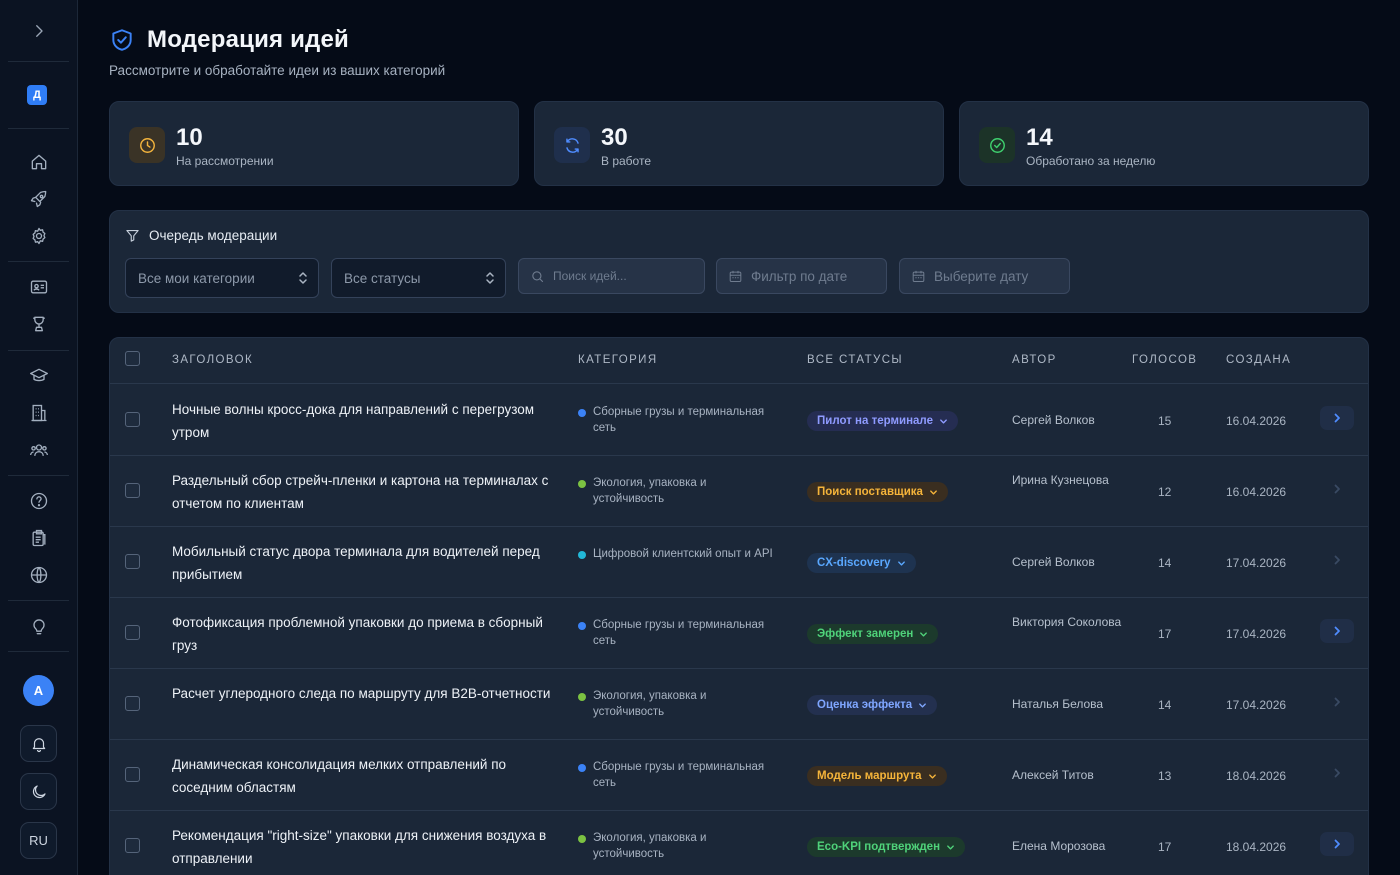 This screenshot has width=1400, height=875. Describe the element at coordinates (39, 413) in the screenshot. I see `building-icon` at that location.